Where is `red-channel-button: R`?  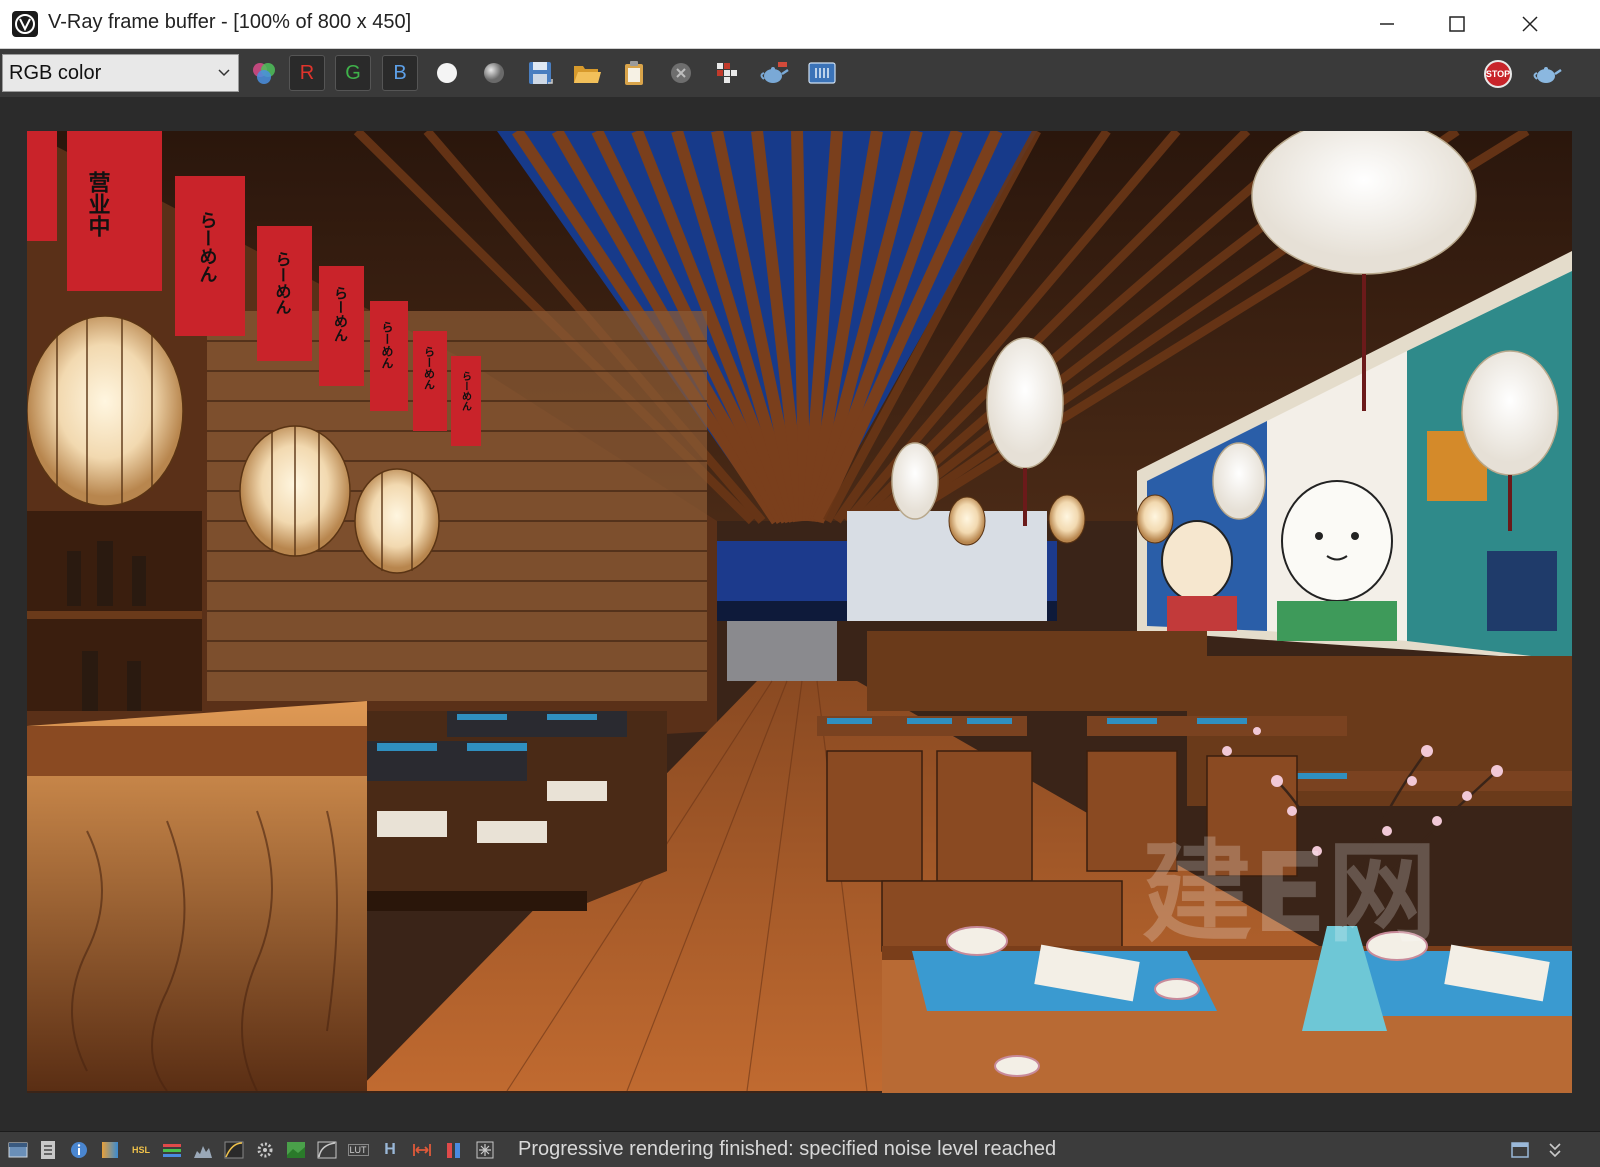 red-channel-button: R is located at coordinates (307, 73).